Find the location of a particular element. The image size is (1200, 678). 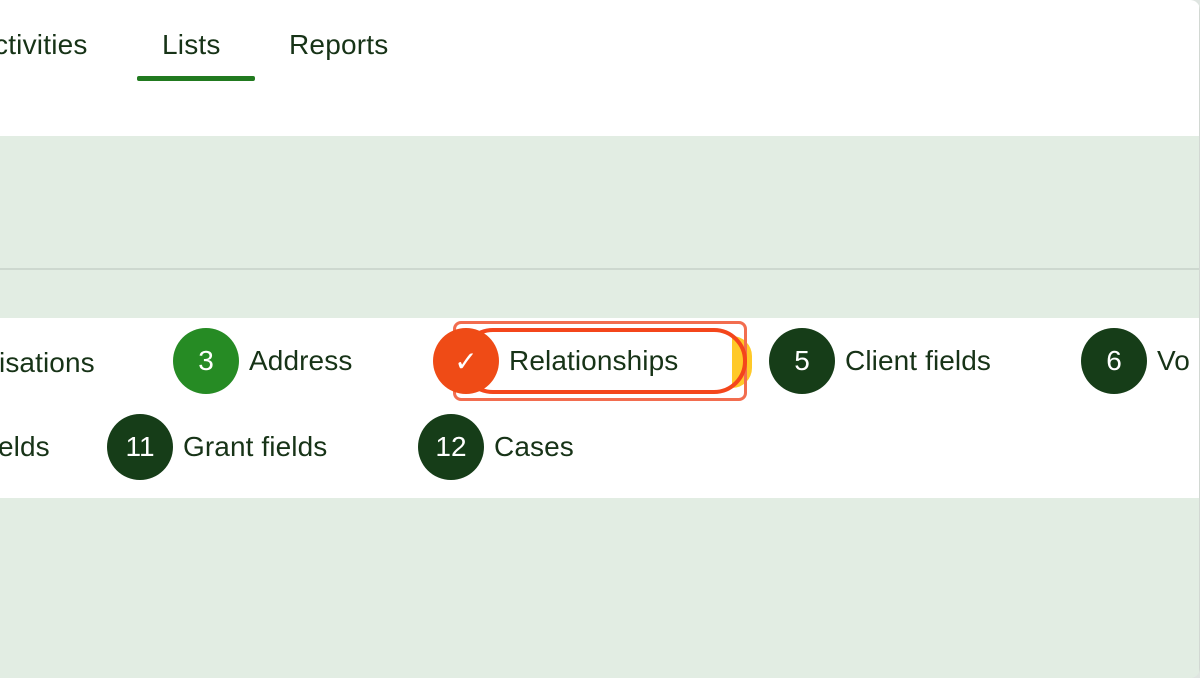

step-label: Address is located at coordinates (301, 360).